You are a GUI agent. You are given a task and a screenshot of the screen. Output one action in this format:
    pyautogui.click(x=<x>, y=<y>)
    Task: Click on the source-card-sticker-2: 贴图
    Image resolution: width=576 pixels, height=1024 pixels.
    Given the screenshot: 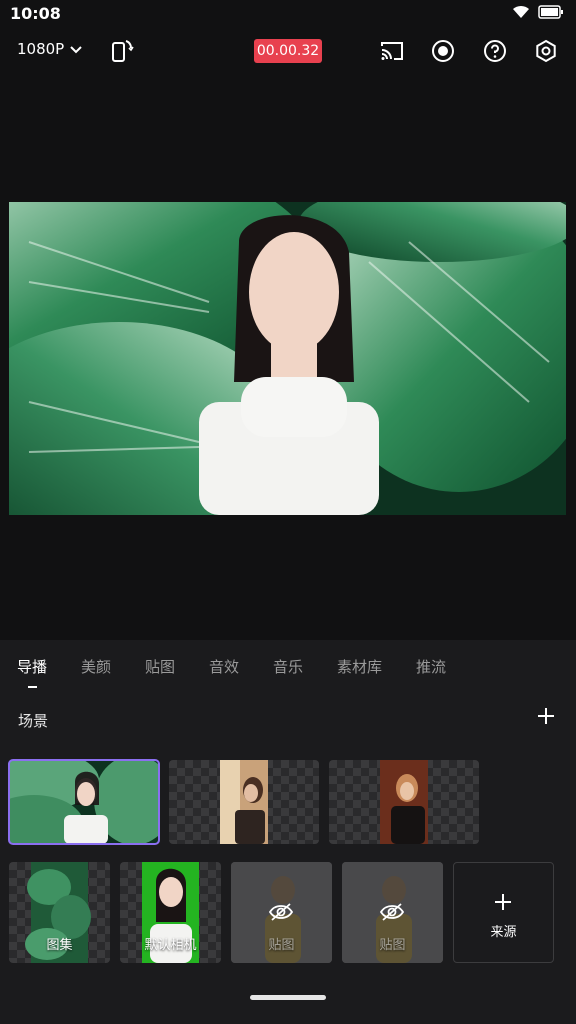 What is the action you would take?
    pyautogui.click(x=392, y=912)
    